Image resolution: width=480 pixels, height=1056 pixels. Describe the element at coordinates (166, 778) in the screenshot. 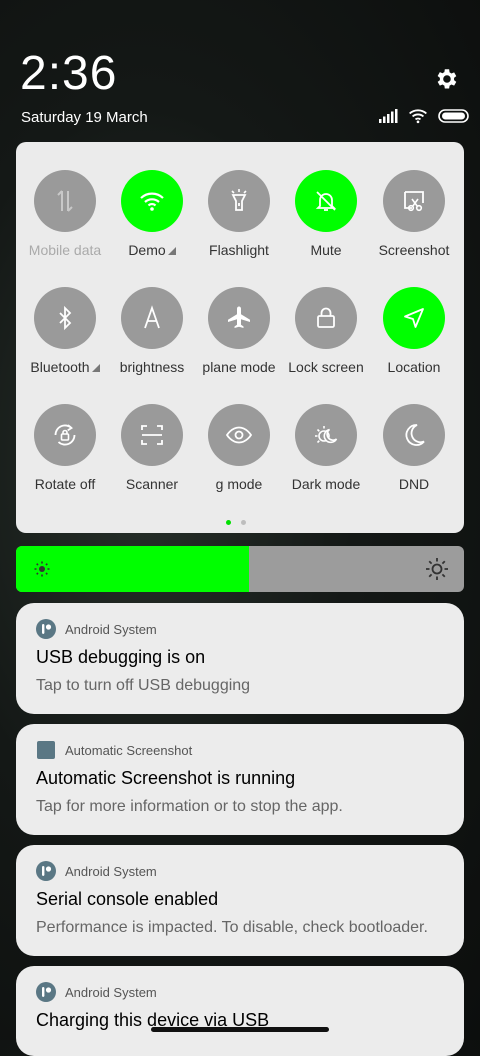

I see `notification-title: Automatic Screenshot is running` at that location.